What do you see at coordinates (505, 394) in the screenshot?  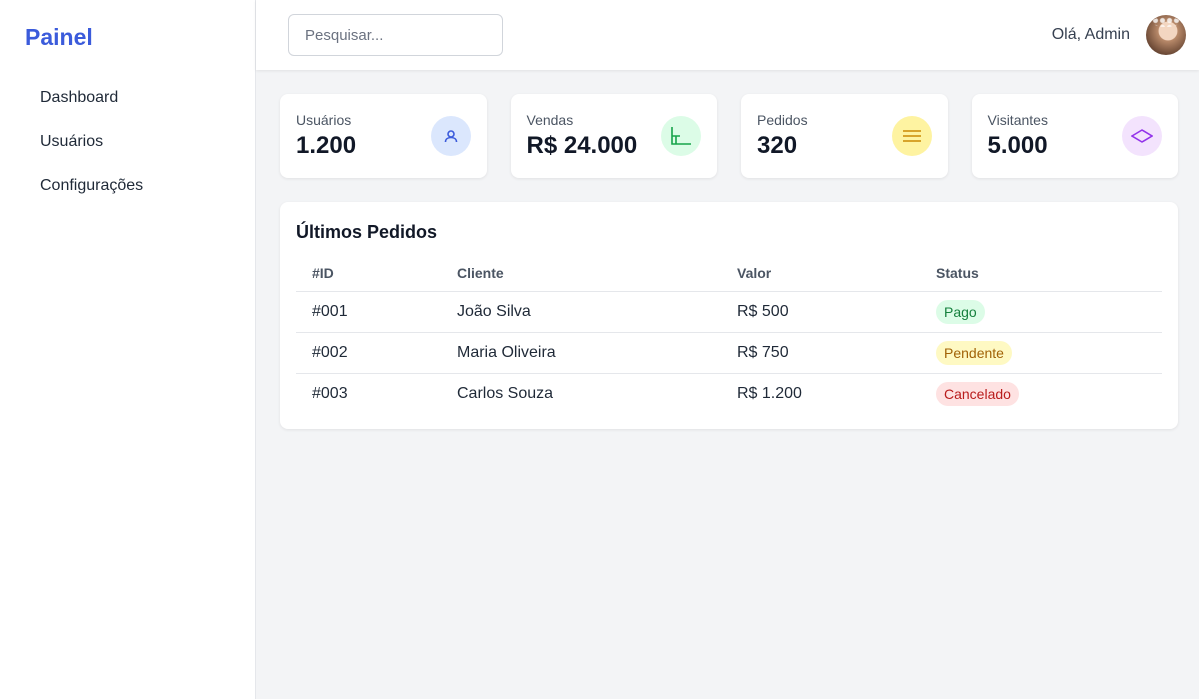 I see `order-client: Carlos Souza` at bounding box center [505, 394].